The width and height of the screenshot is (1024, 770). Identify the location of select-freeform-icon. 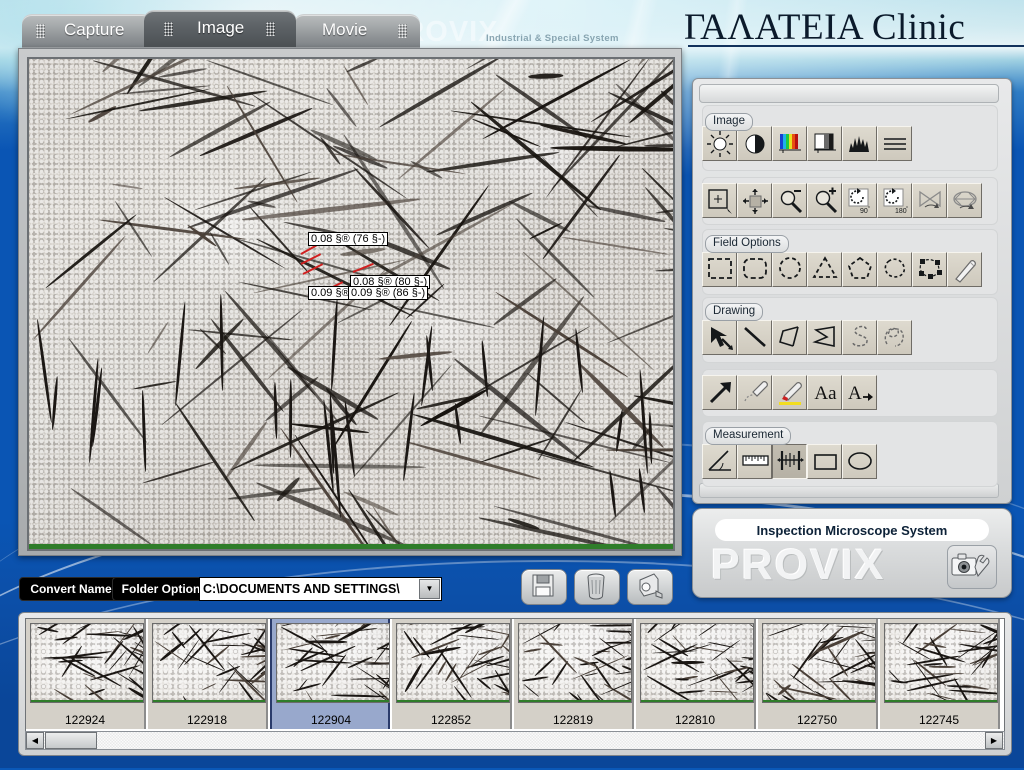
(894, 269).